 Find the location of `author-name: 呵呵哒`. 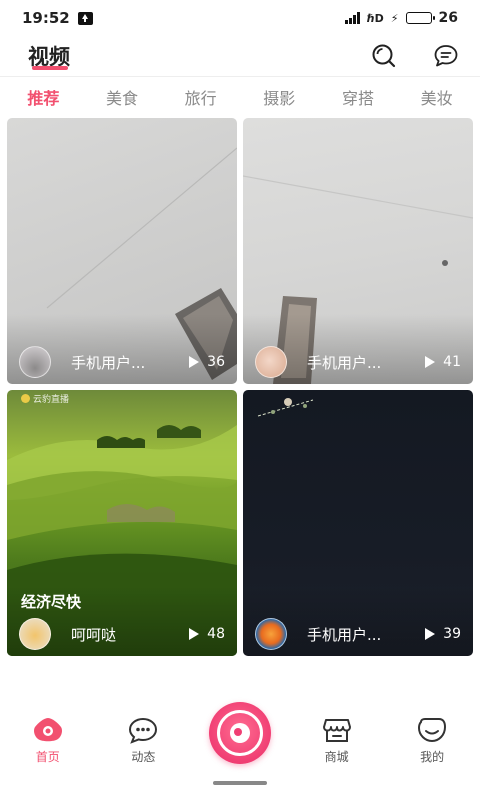

author-name: 呵呵哒 is located at coordinates (117, 634).